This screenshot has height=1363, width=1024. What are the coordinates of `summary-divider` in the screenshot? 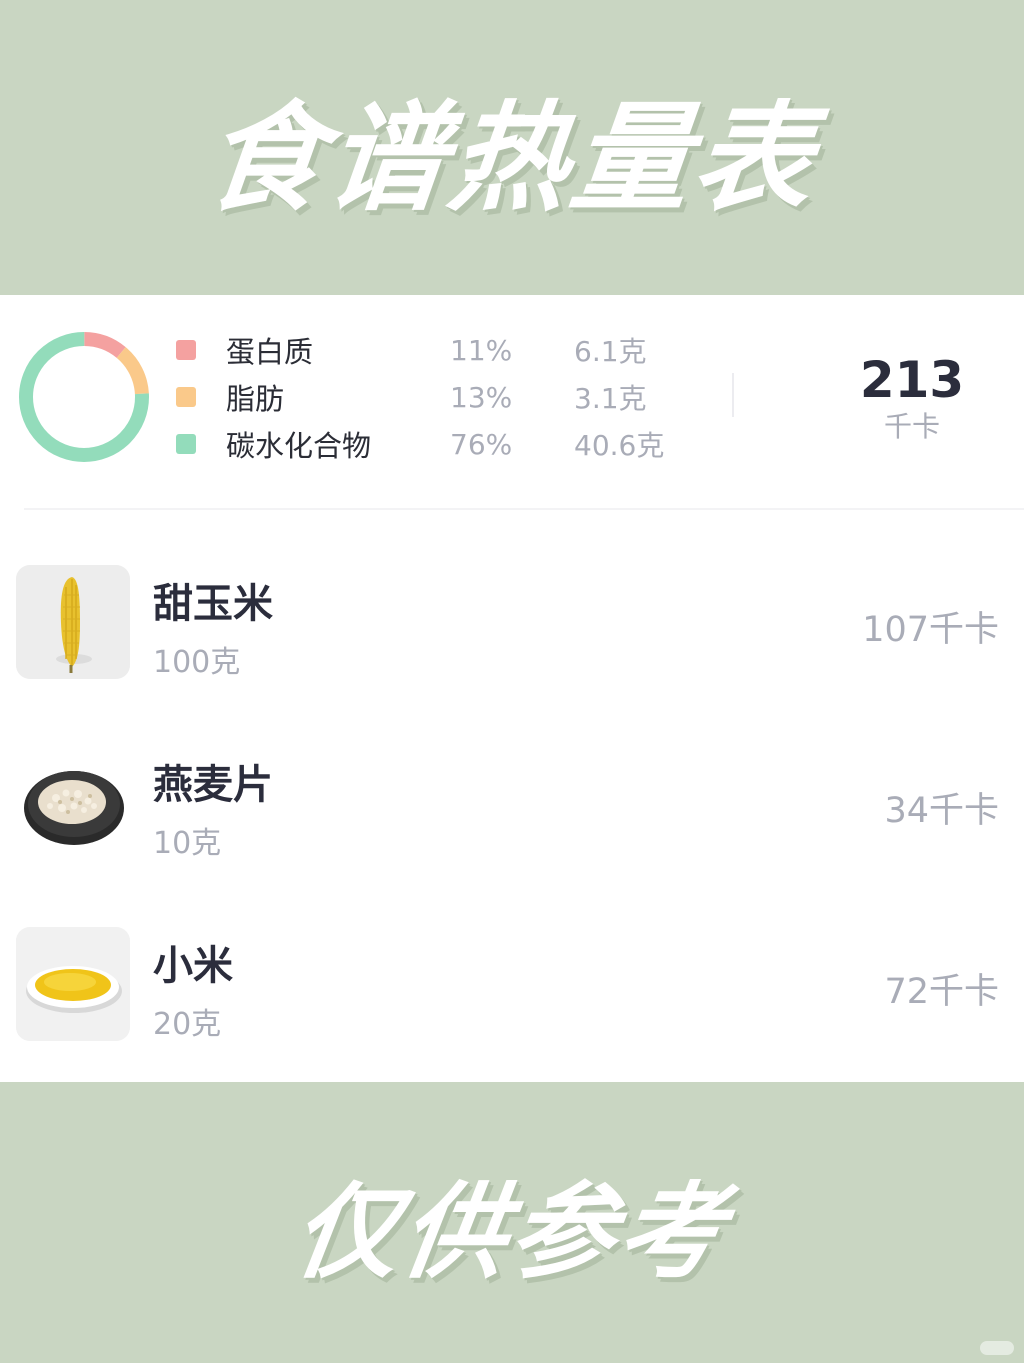 It's located at (733, 395).